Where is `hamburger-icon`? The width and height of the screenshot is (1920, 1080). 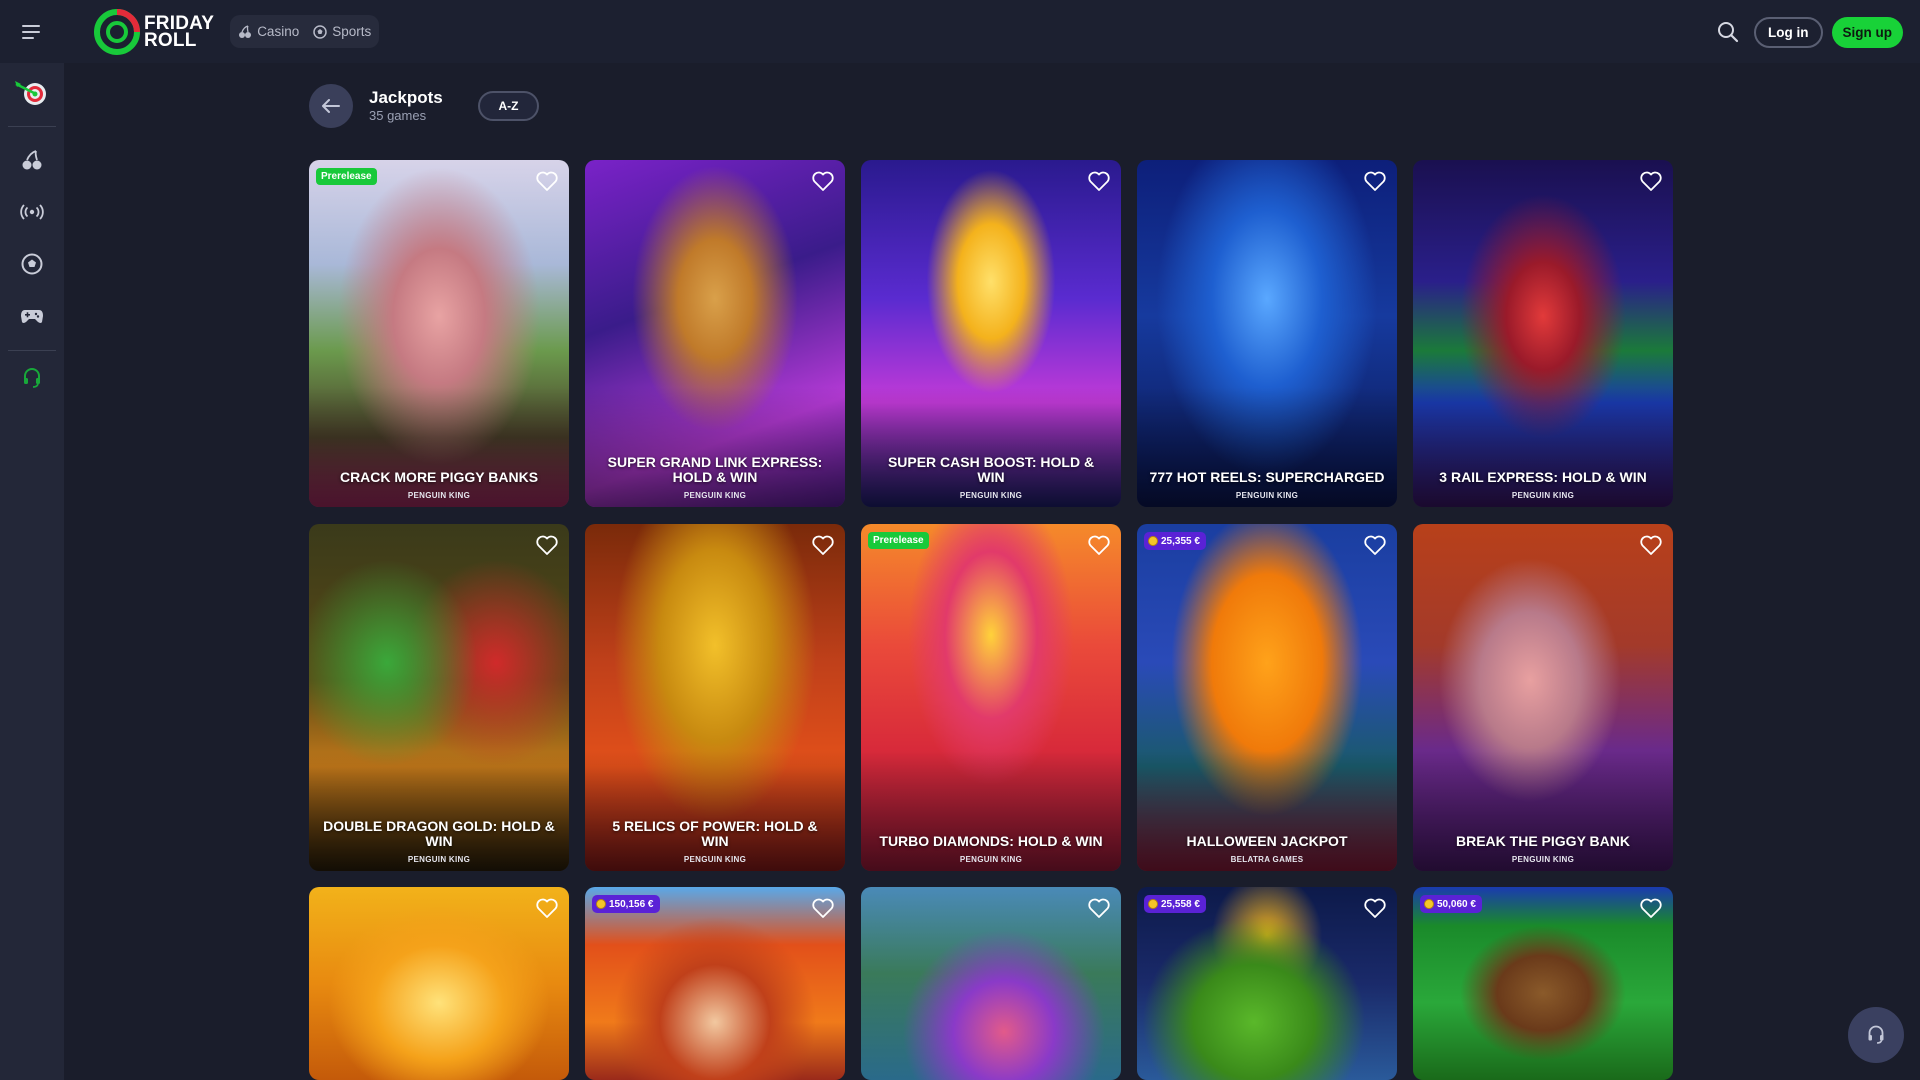
hamburger-icon is located at coordinates (31, 31).